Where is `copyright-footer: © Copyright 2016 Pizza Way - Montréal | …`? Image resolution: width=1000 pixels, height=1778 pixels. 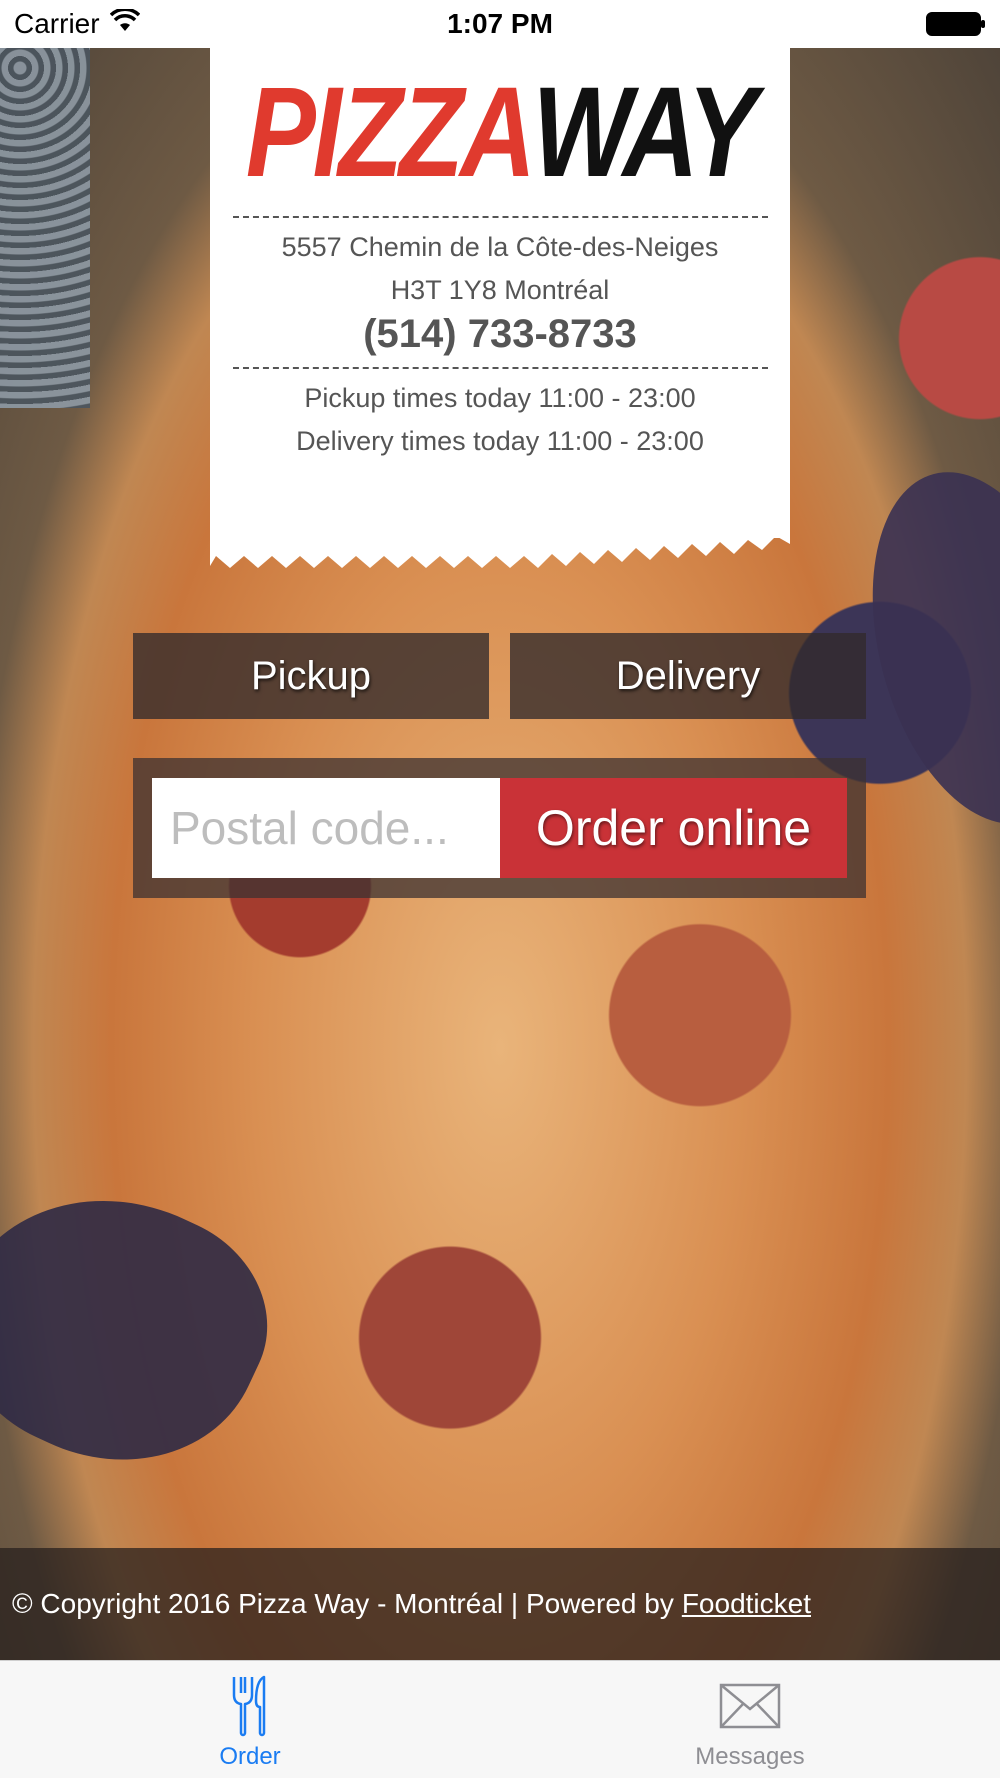
copyright-footer: © Copyright 2016 Pizza Way - Montréal | … is located at coordinates (500, 1604).